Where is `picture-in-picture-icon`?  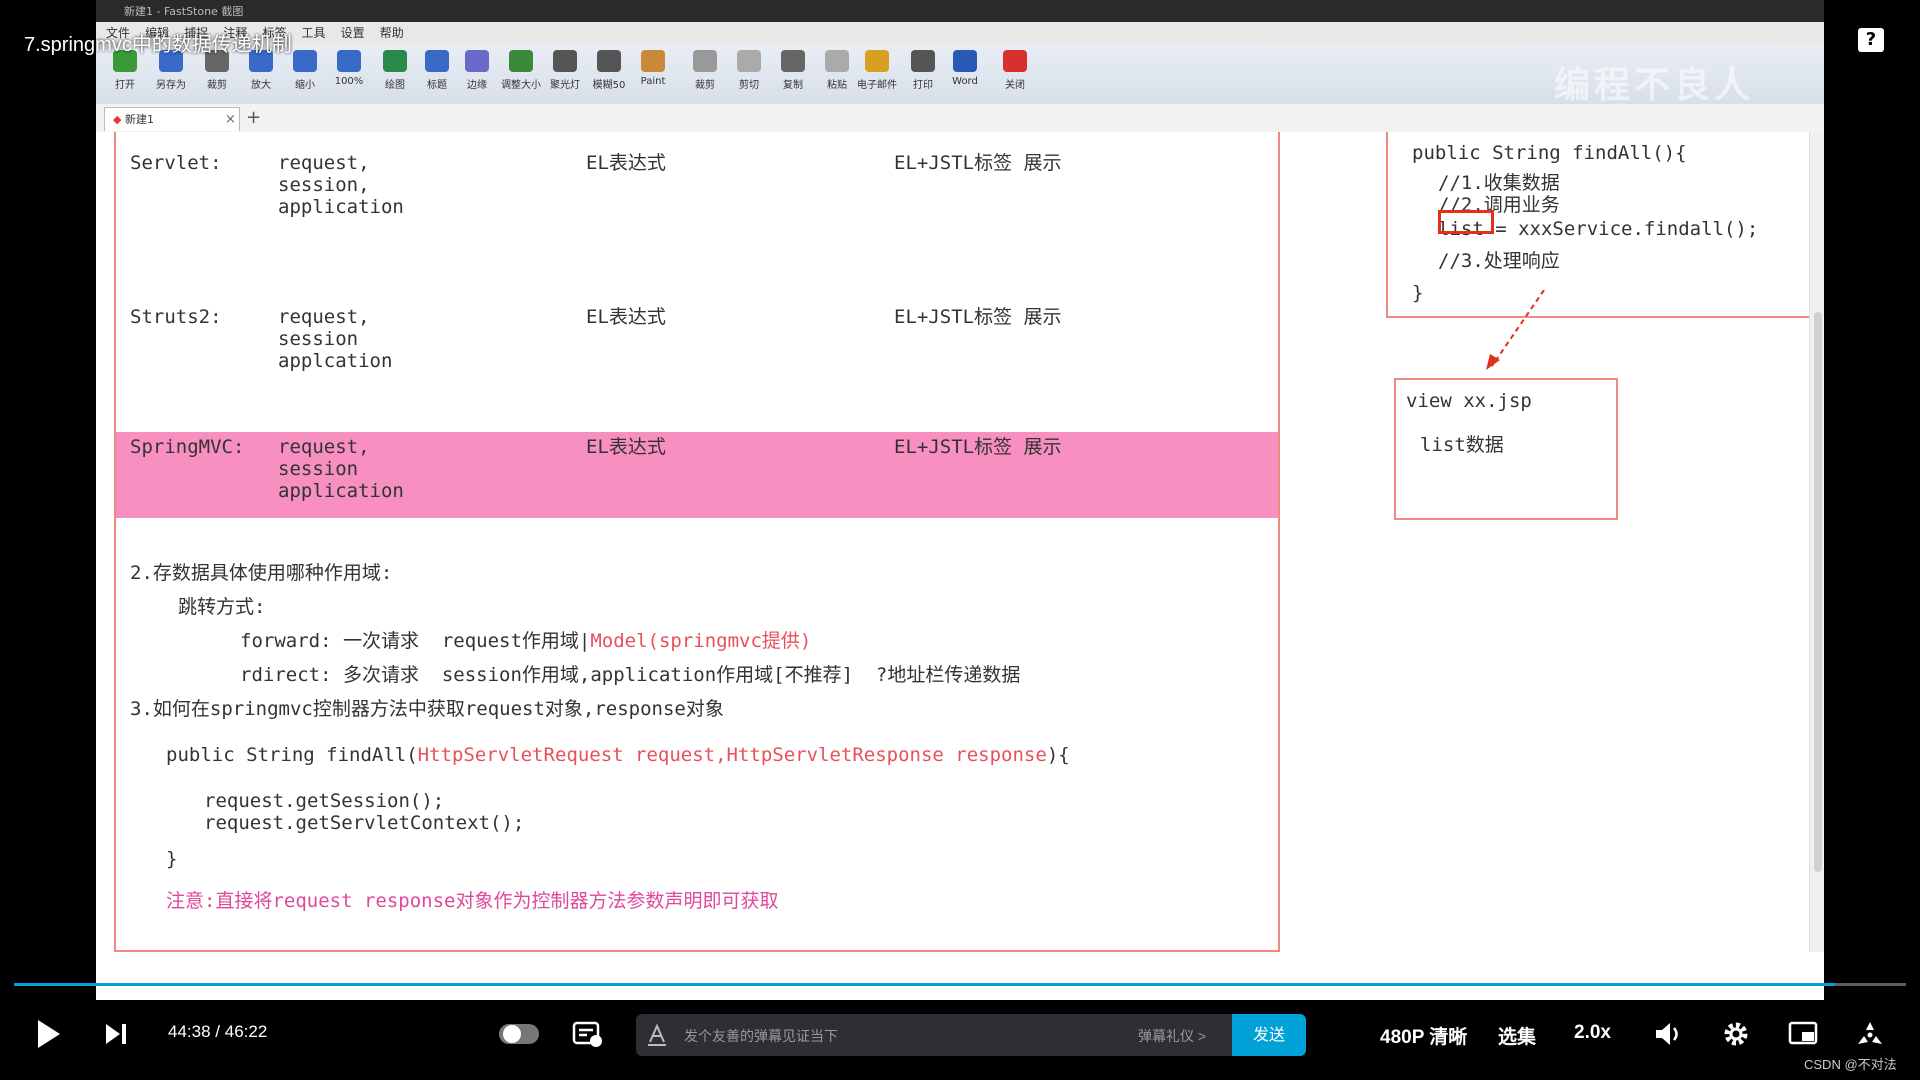 picture-in-picture-icon is located at coordinates (1804, 1034).